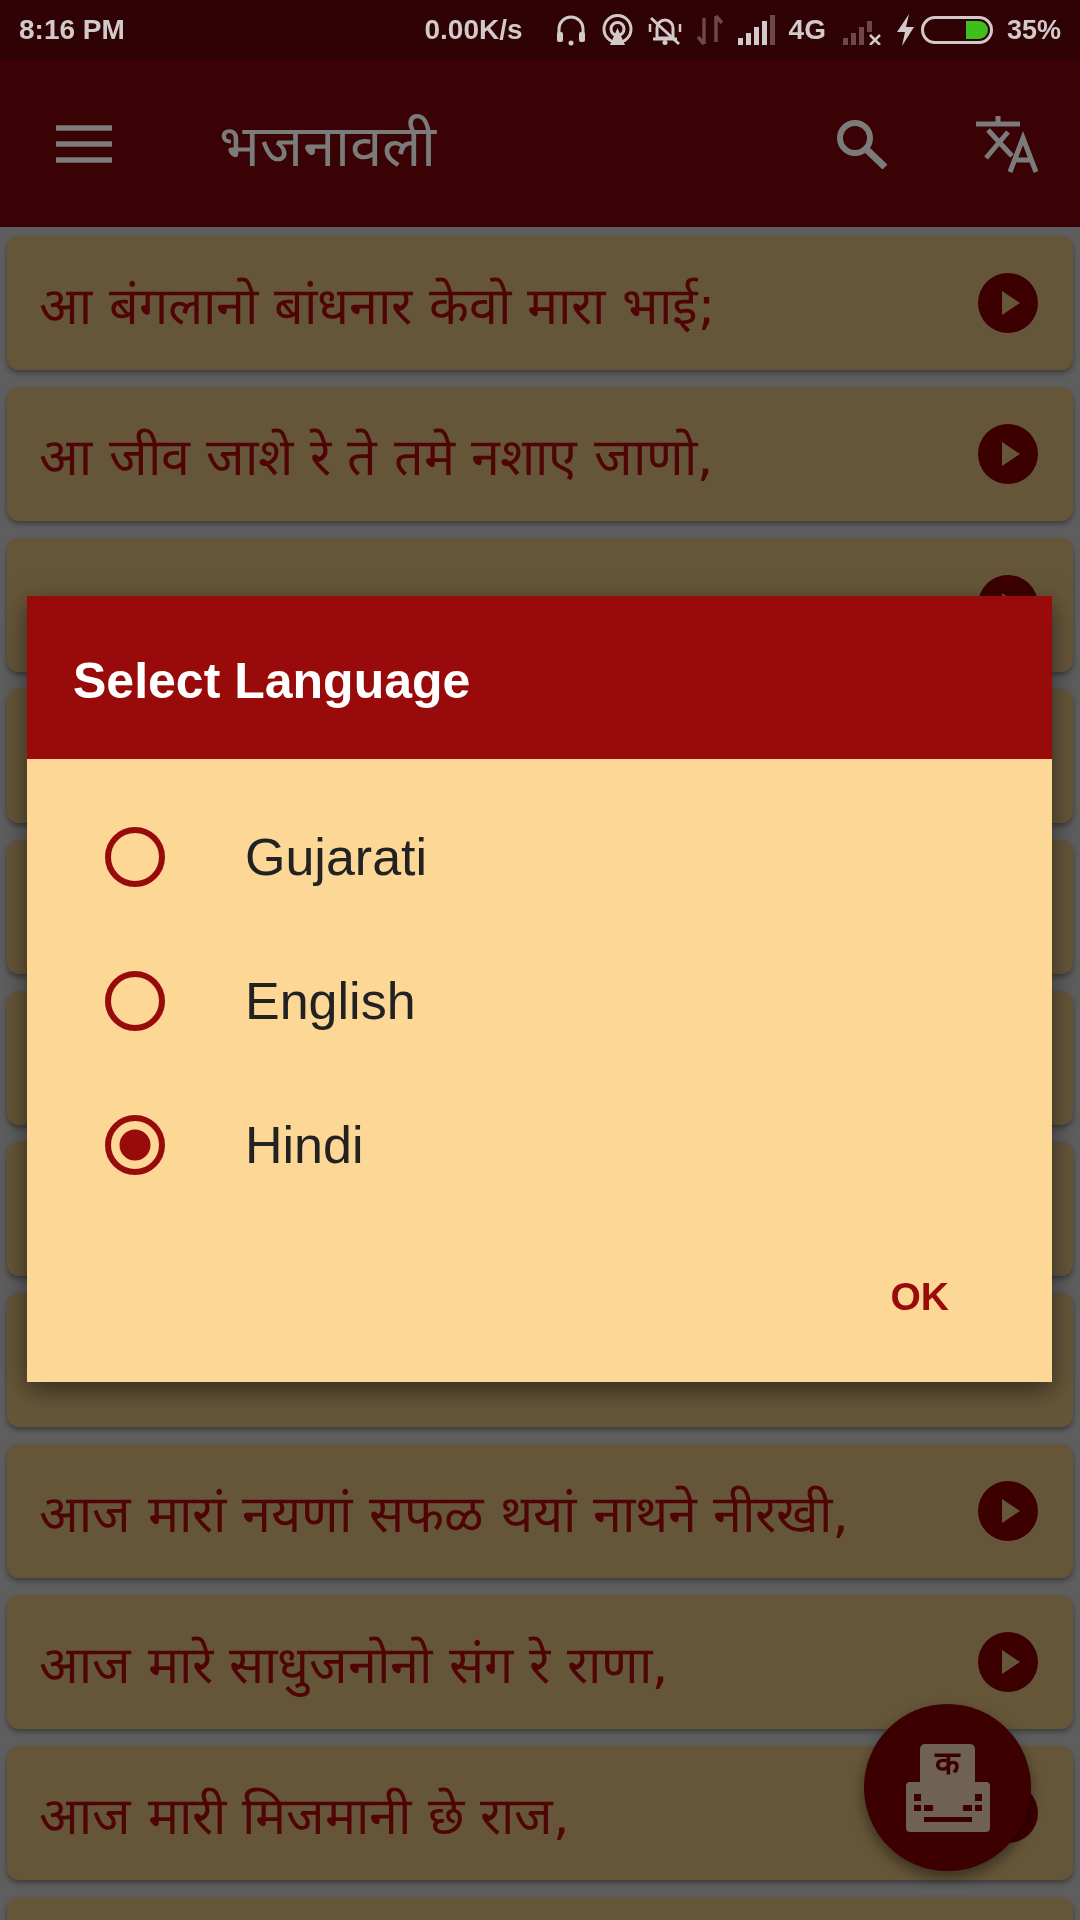 The height and width of the screenshot is (1920, 1080). I want to click on signal-icon, so click(756, 30).